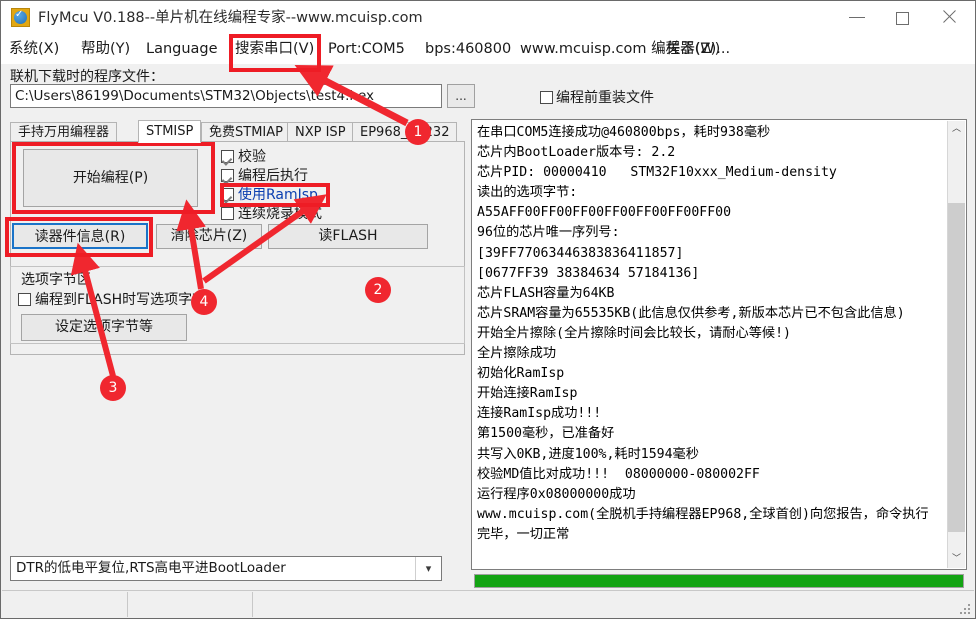  I want to click on tab-ep968-rs232: EP968_RS232, so click(405, 132).